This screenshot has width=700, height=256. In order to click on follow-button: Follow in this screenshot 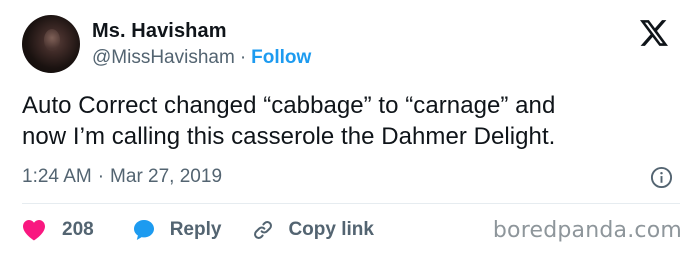, I will do `click(281, 57)`.